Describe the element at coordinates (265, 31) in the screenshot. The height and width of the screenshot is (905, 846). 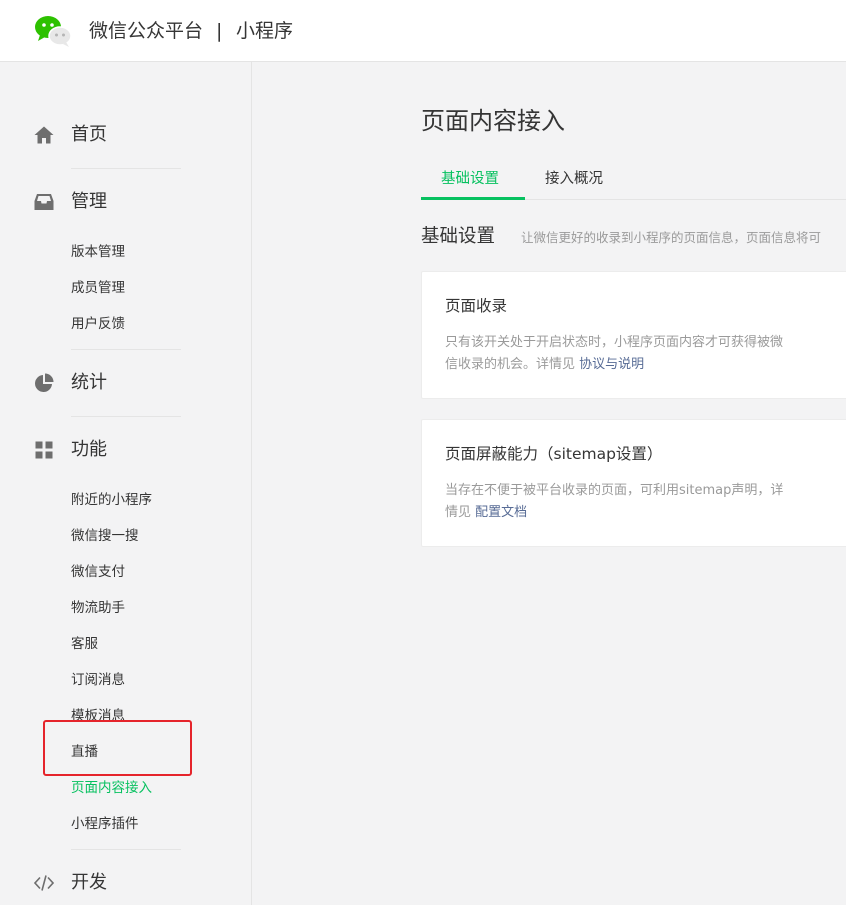
I see `platform-subtitle: 小程序` at that location.